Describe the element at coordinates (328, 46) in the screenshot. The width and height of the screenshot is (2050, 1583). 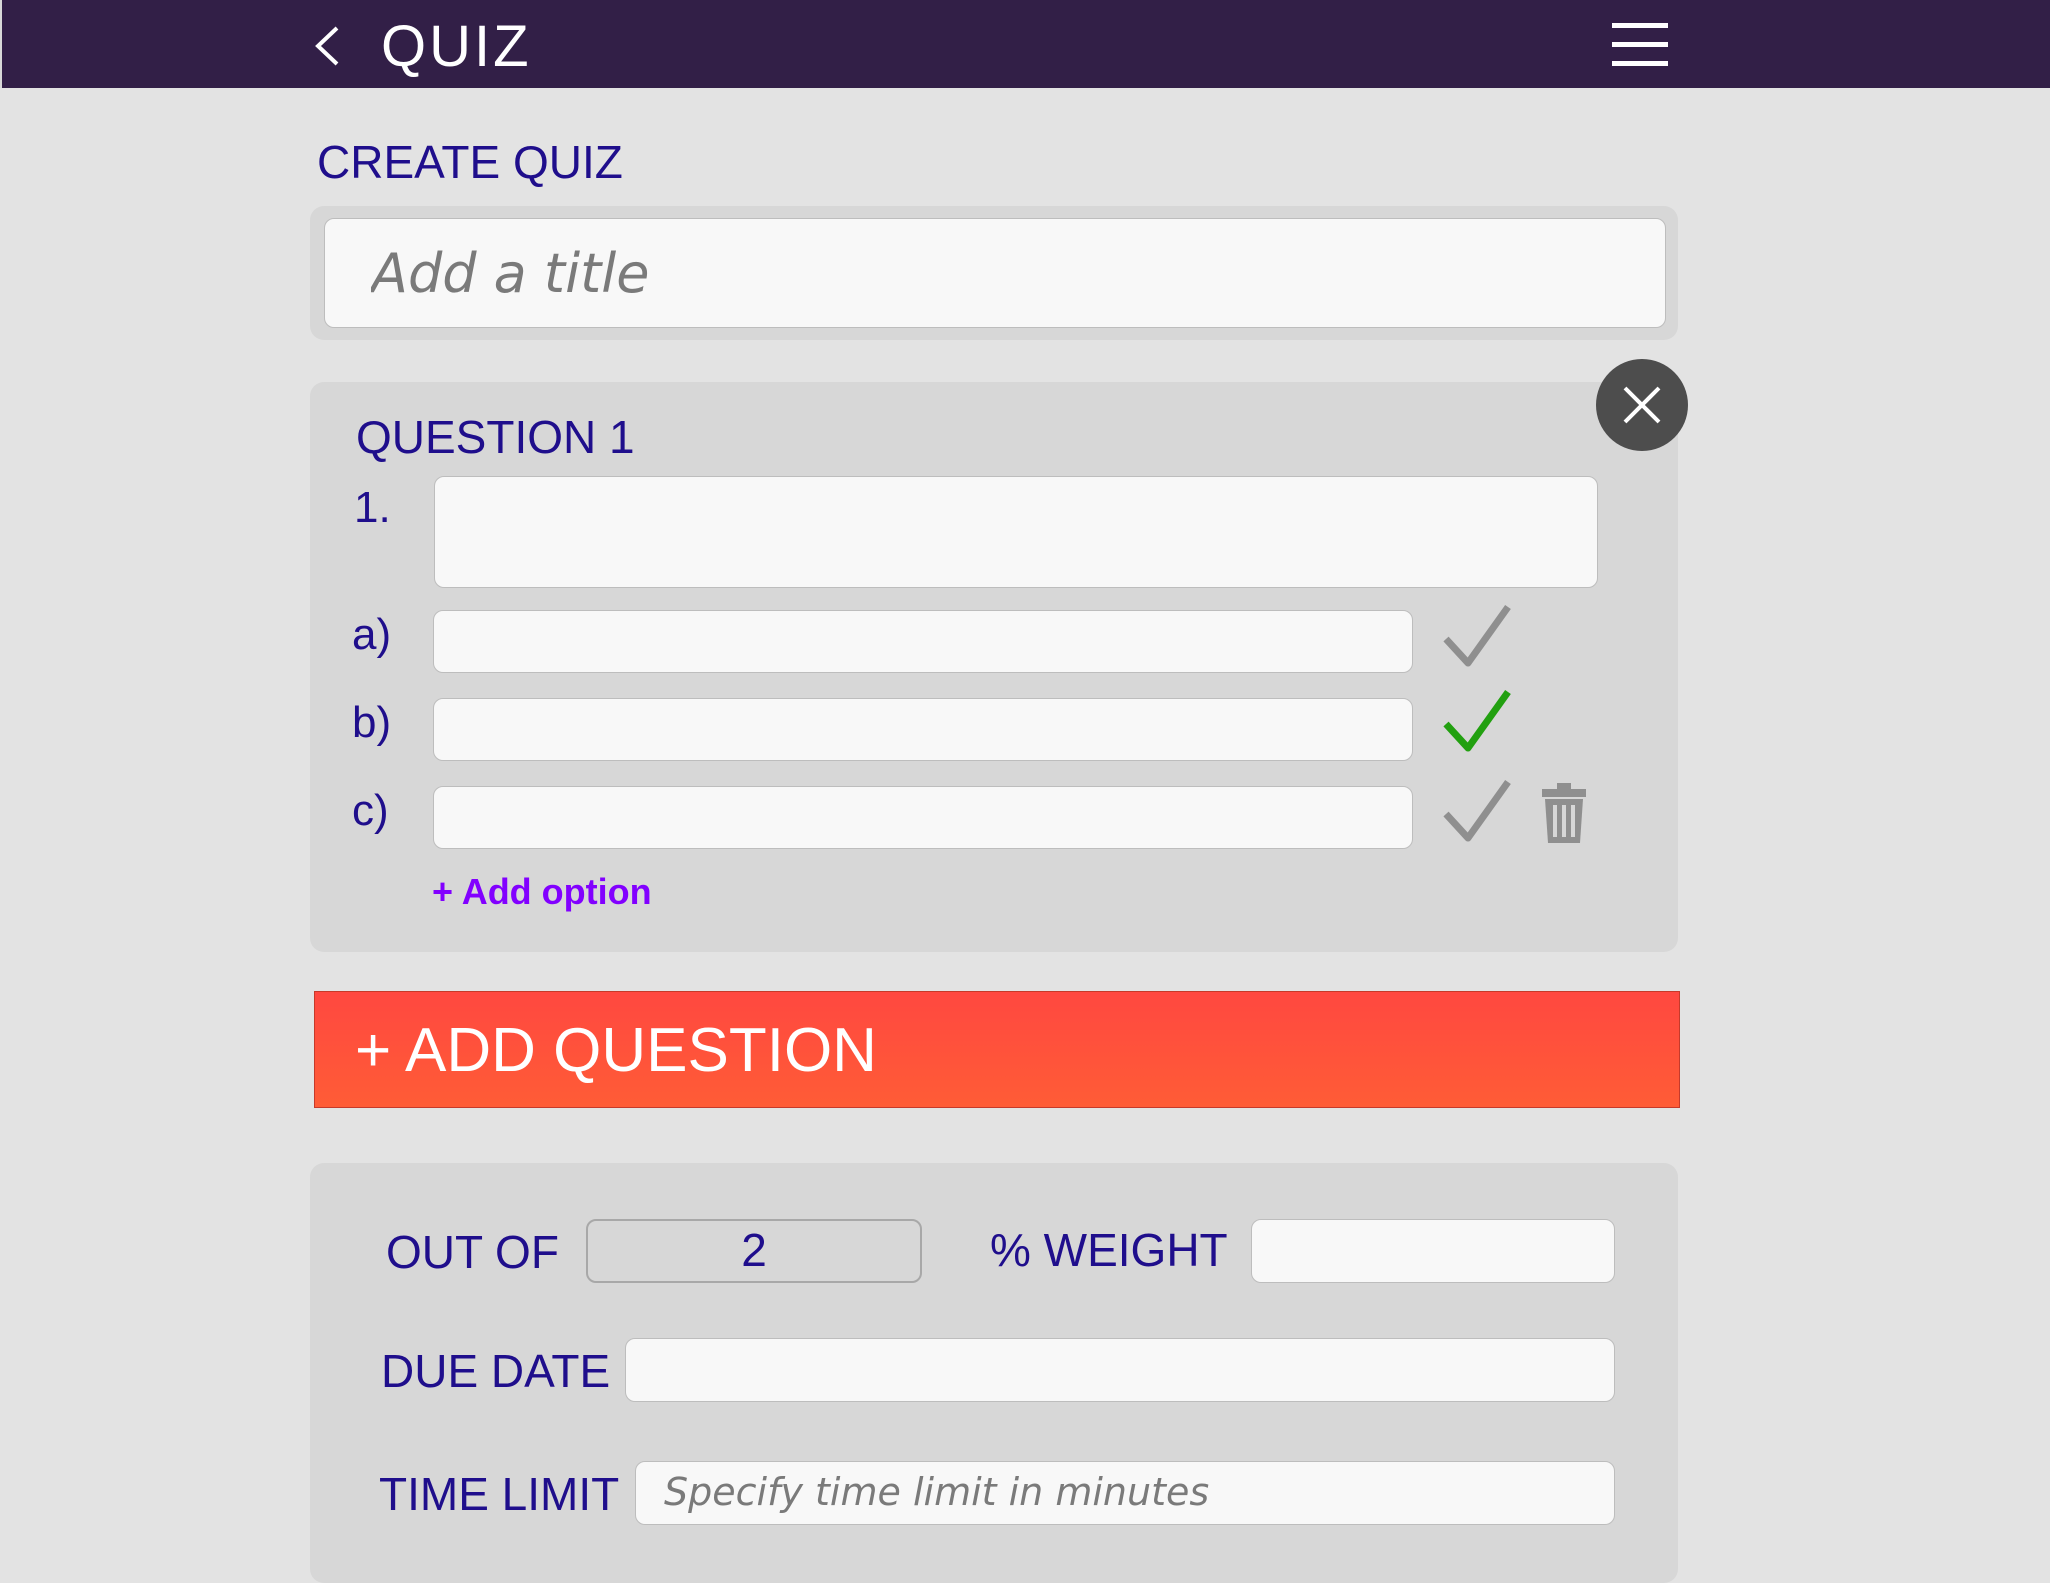
I see `back-arrow-icon` at that location.